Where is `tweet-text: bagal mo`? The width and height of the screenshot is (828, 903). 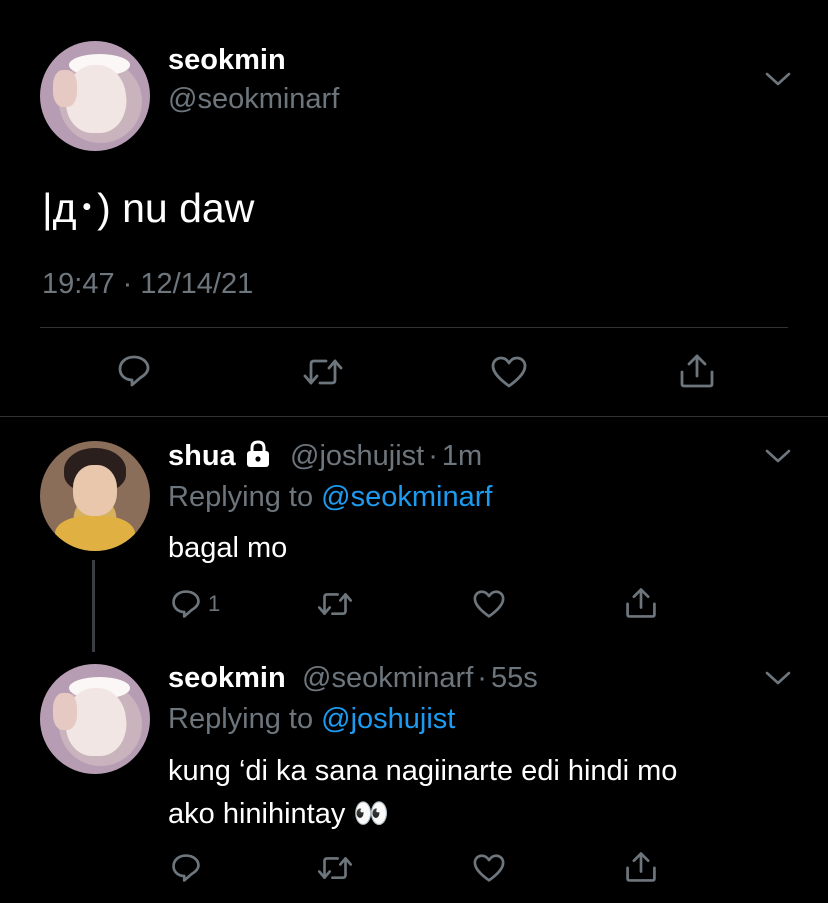 tweet-text: bagal mo is located at coordinates (228, 548).